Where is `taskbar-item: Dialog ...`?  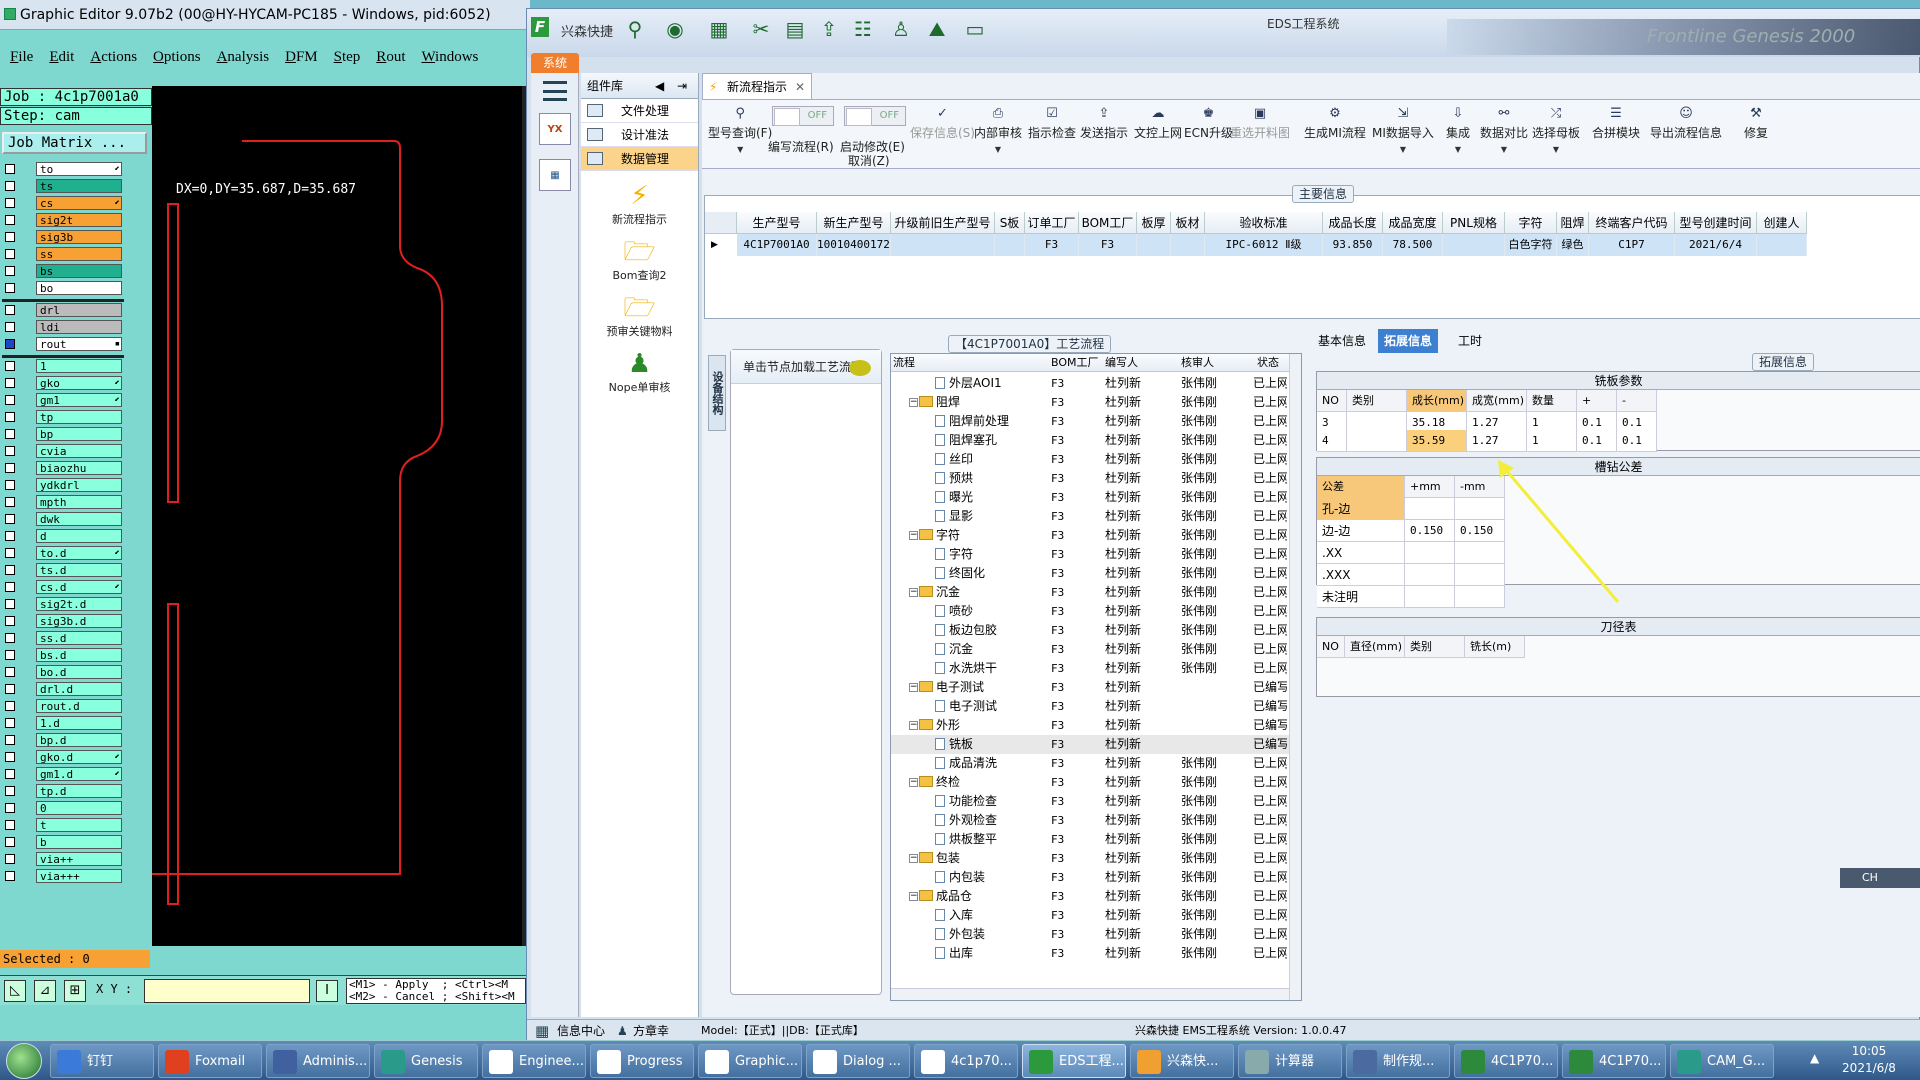 taskbar-item: Dialog ... is located at coordinates (858, 1061).